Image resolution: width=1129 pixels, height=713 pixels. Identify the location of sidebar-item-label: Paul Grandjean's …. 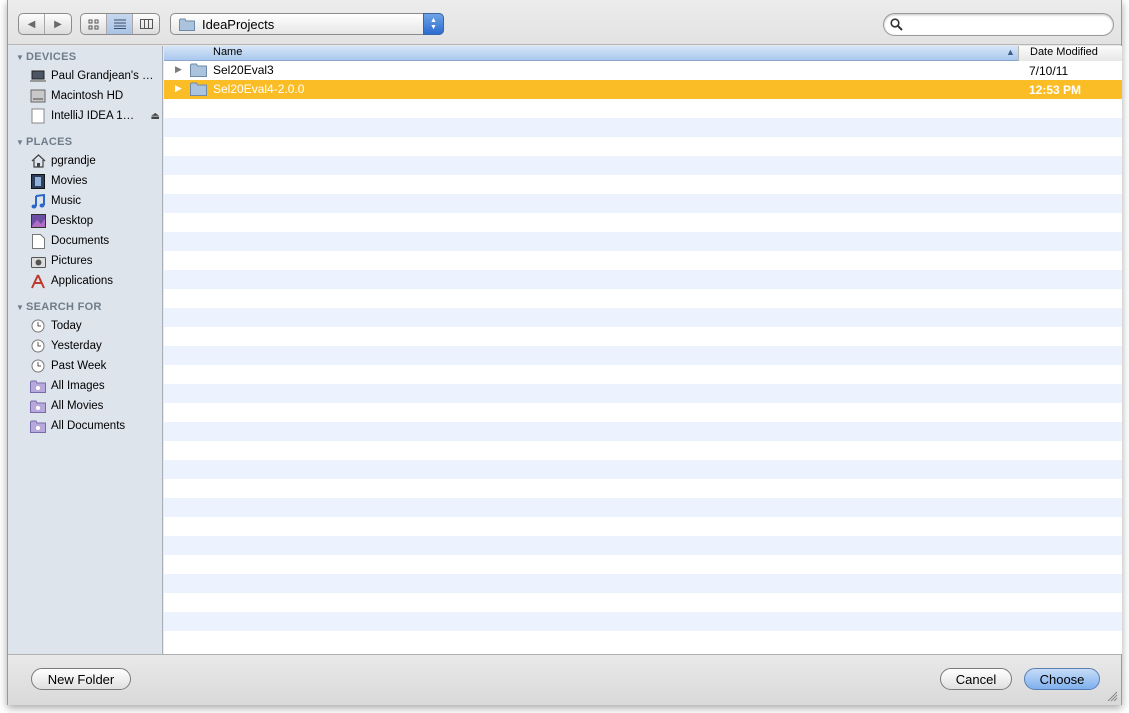
(102, 76).